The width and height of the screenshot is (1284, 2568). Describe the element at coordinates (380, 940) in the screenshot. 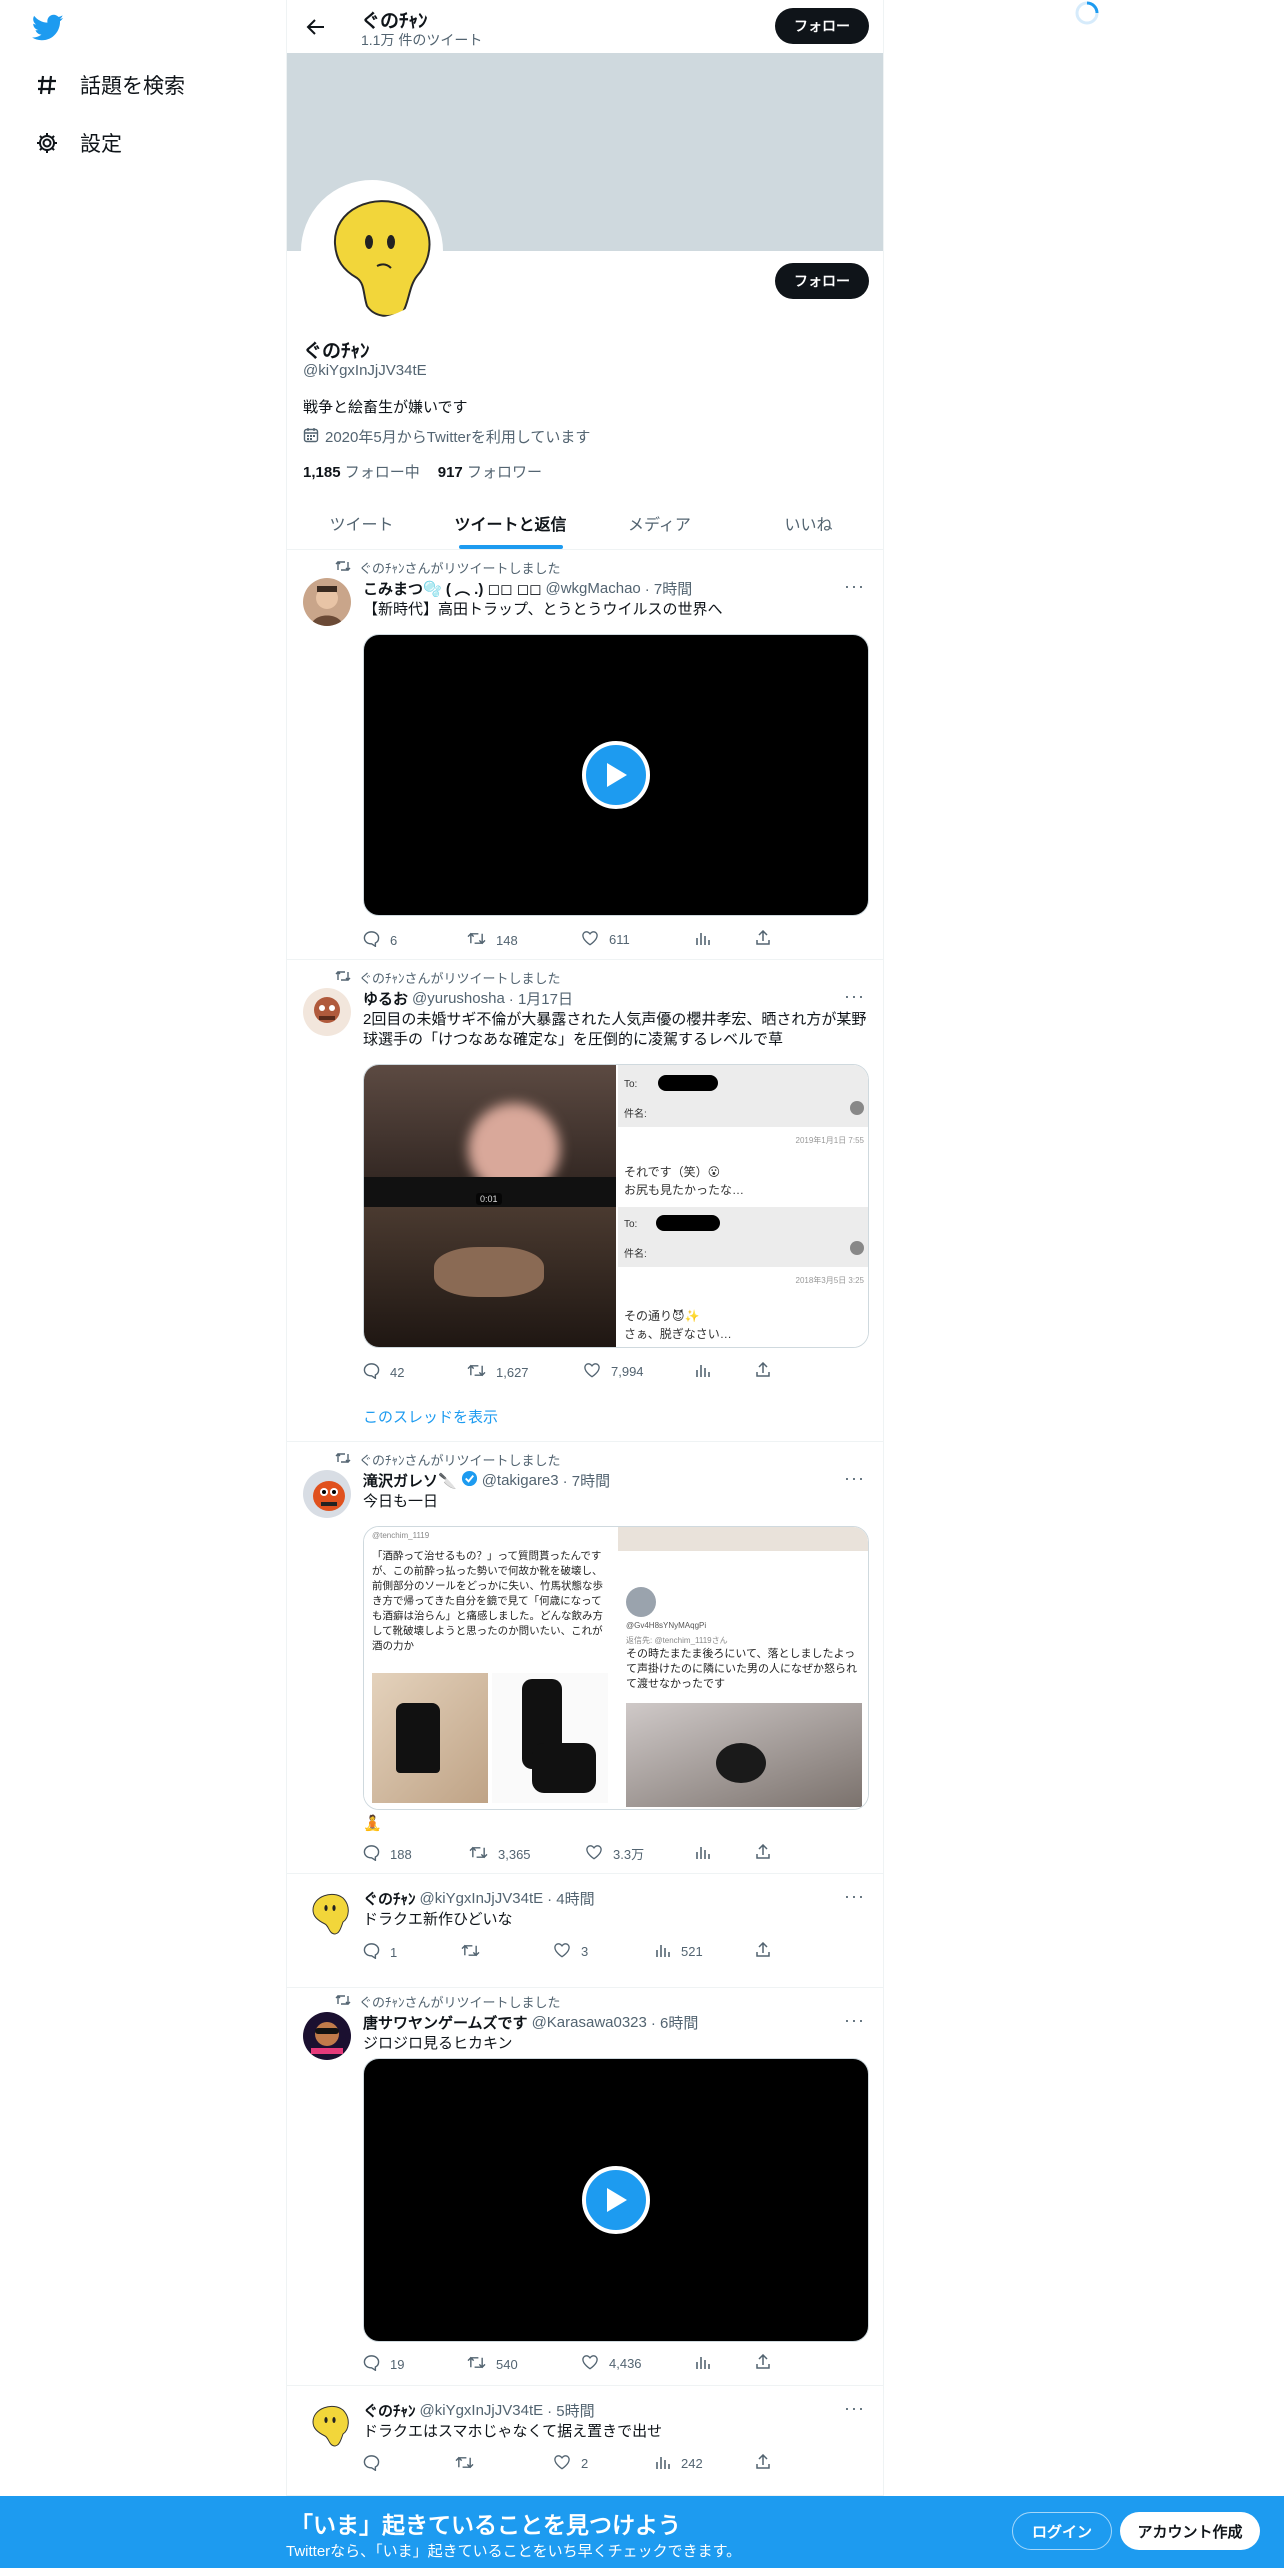

I see `reply-button: 6` at that location.